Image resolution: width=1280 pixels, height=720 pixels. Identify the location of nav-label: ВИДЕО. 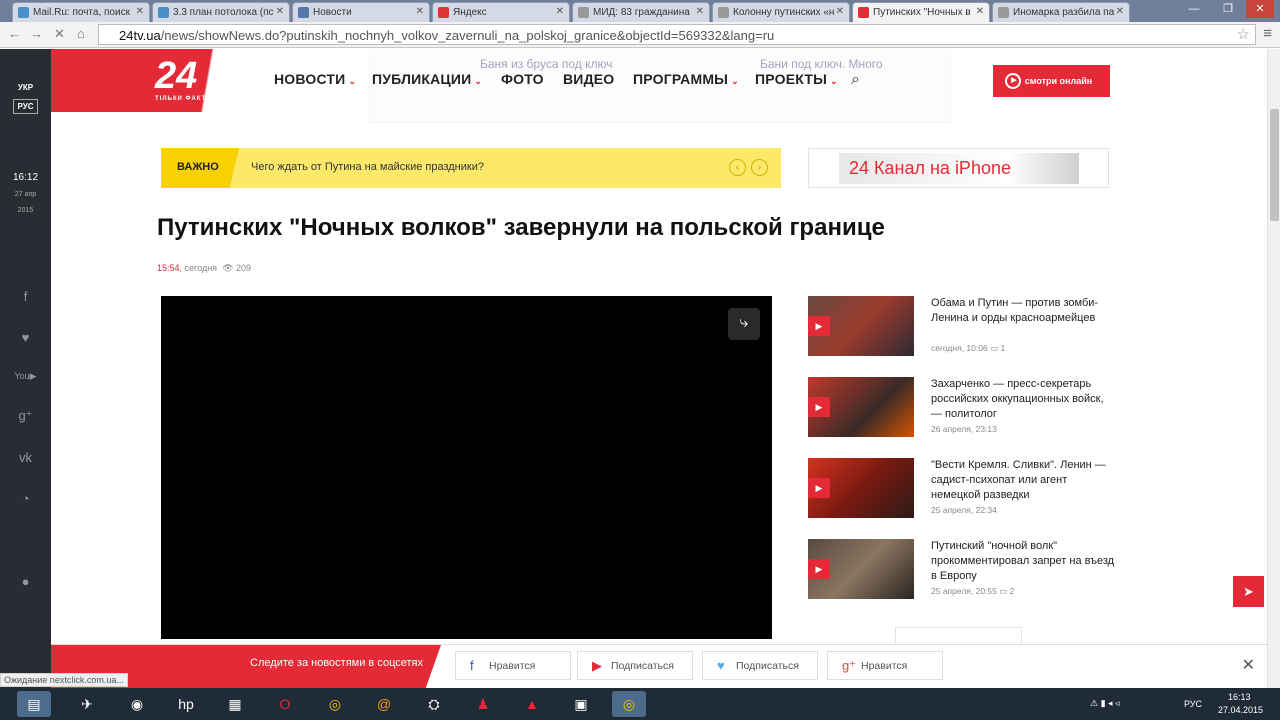
(589, 79).